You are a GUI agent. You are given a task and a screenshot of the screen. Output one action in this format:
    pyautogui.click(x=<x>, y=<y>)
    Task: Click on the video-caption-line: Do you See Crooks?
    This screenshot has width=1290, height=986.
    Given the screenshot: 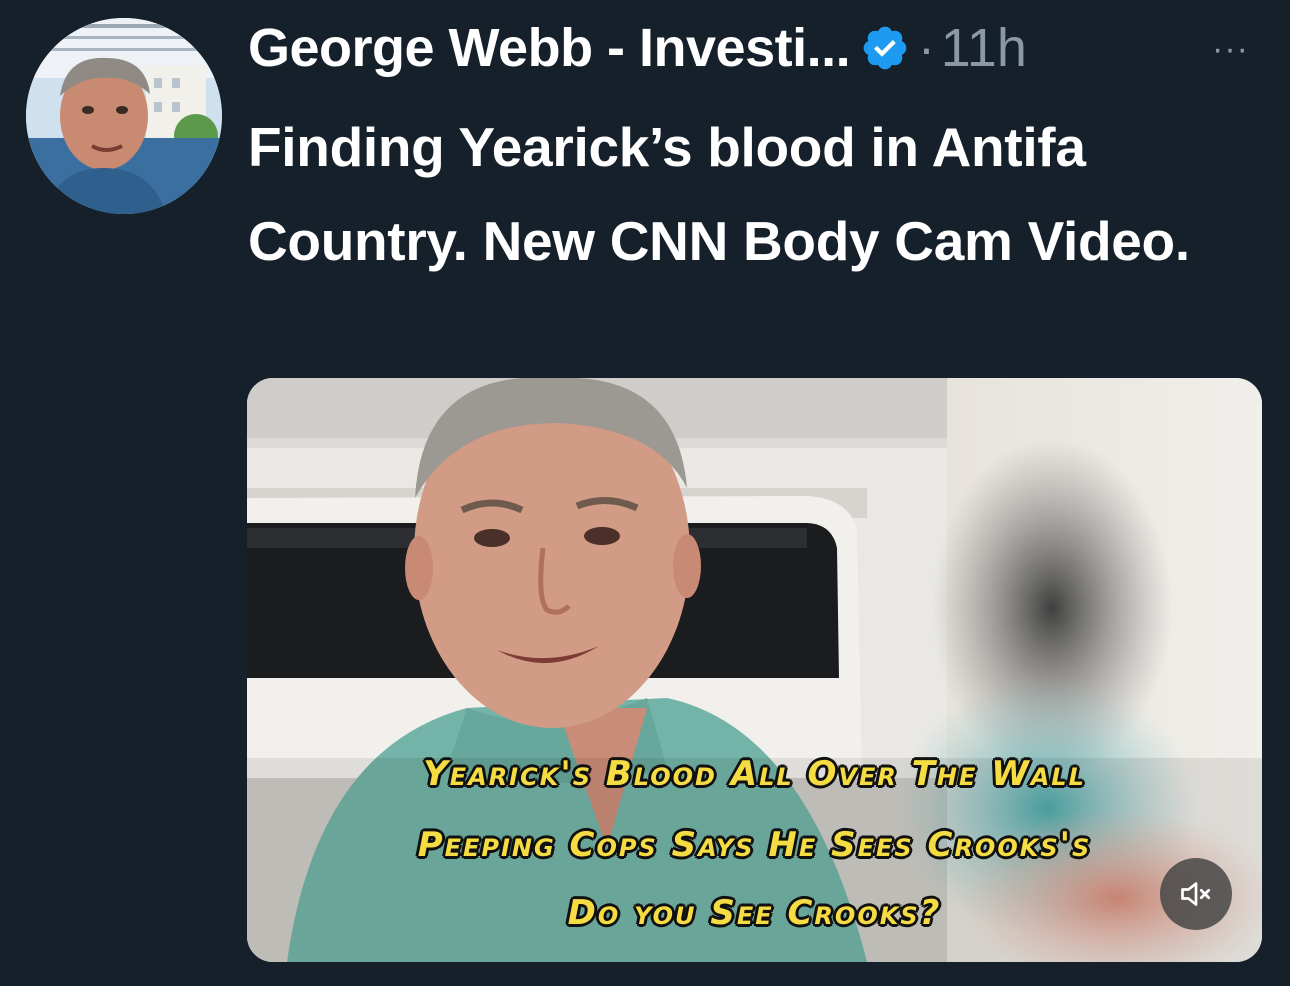 What is the action you would take?
    pyautogui.click(x=754, y=913)
    